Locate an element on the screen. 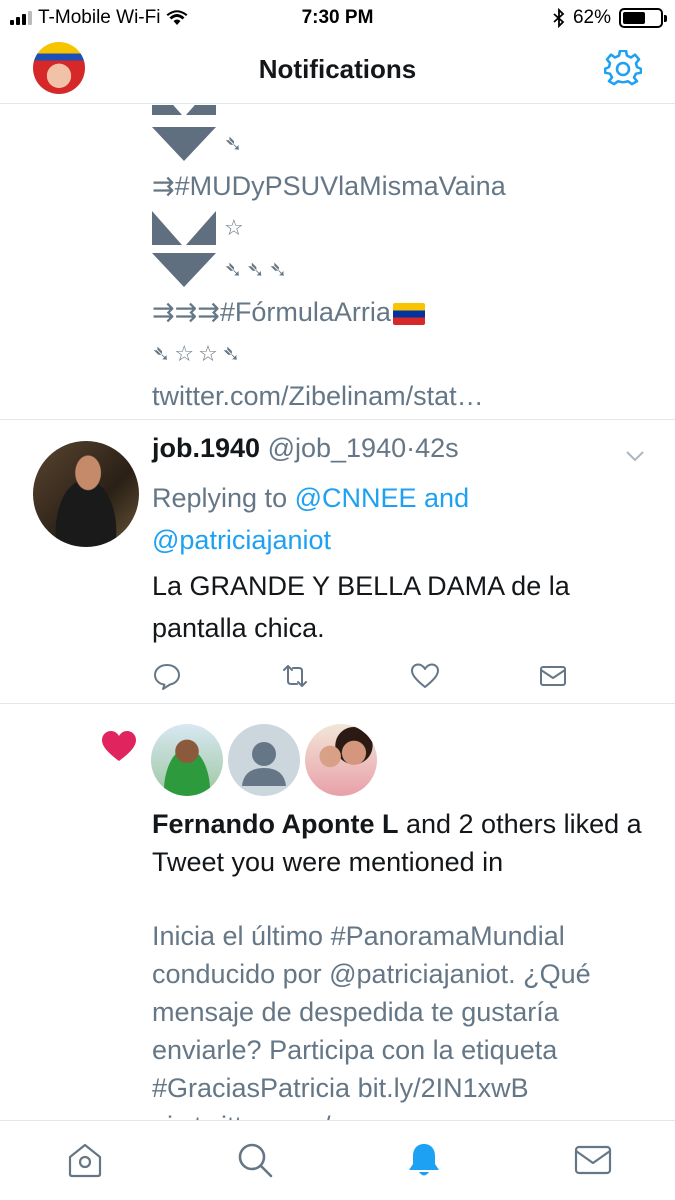 This screenshot has width=675, height=1200. page-title: Notifications is located at coordinates (337, 69).